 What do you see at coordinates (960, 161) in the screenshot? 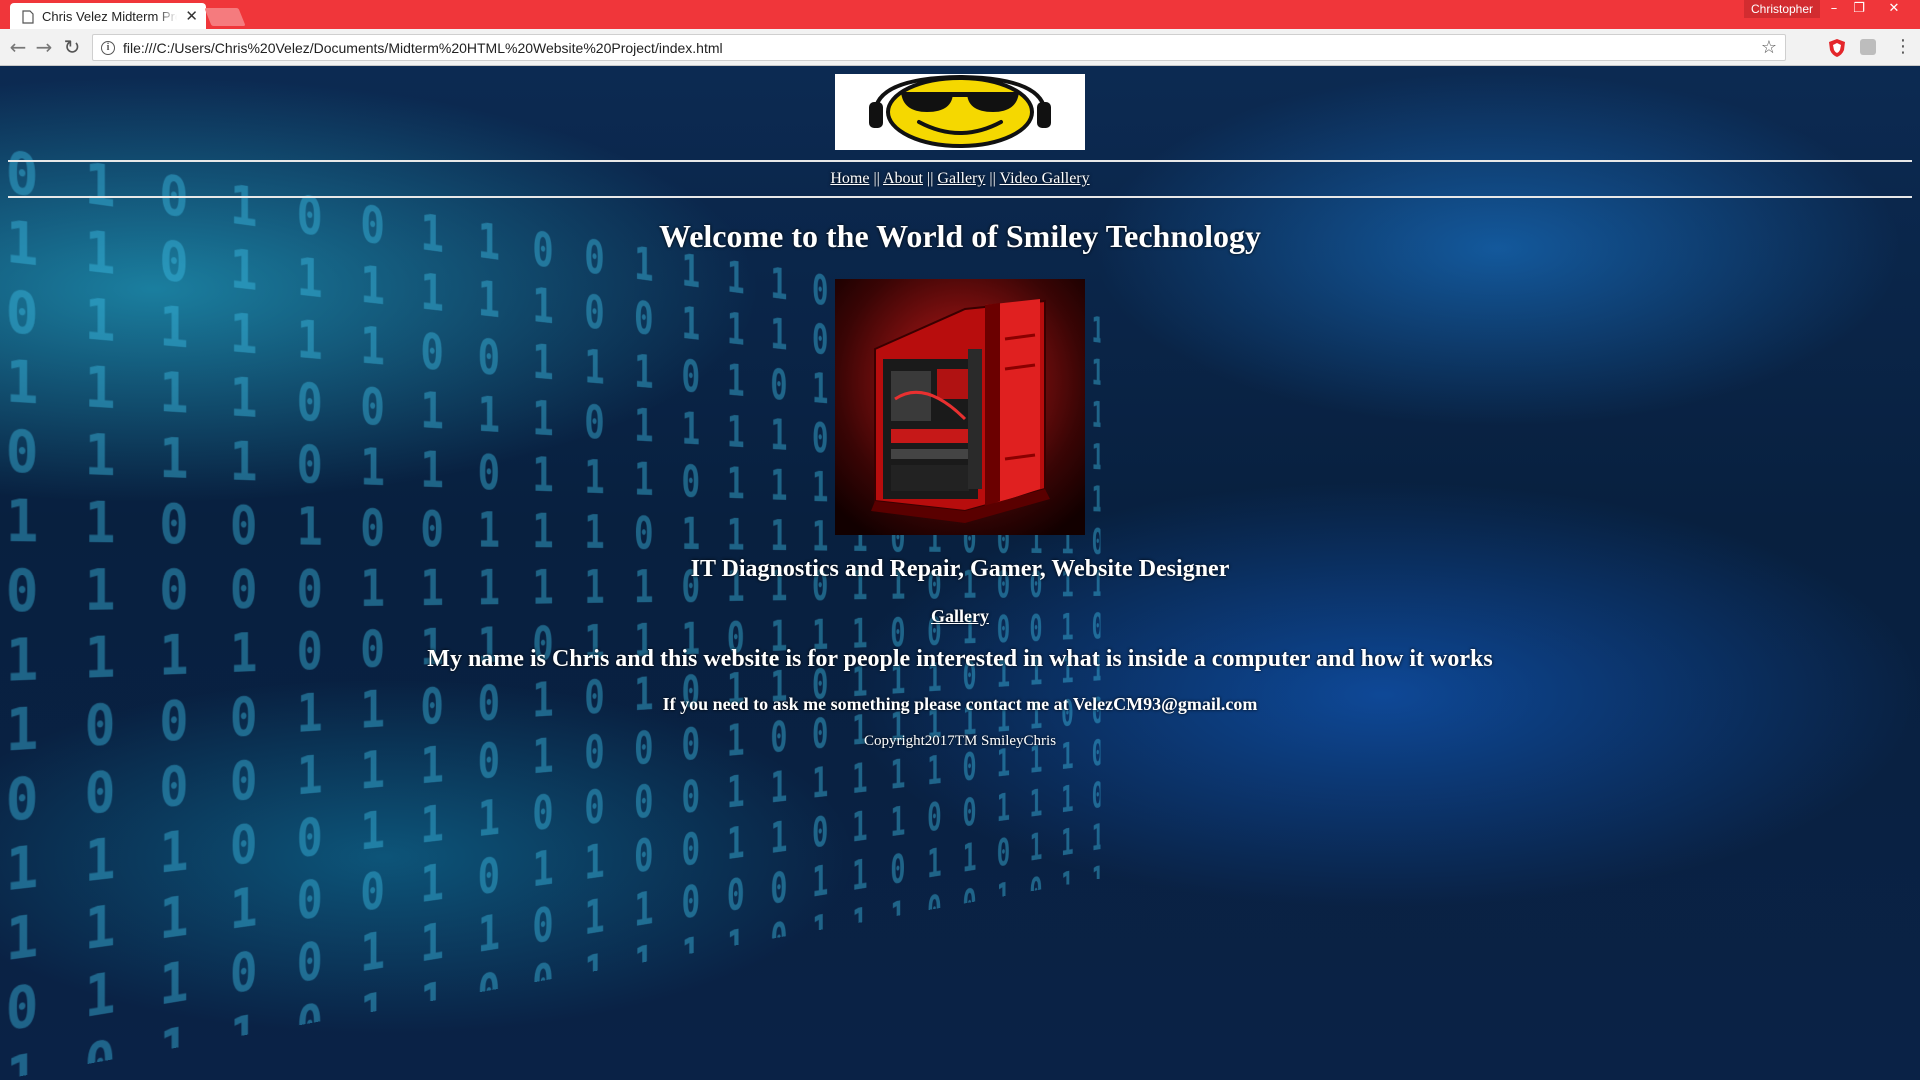
I see `top-rule` at bounding box center [960, 161].